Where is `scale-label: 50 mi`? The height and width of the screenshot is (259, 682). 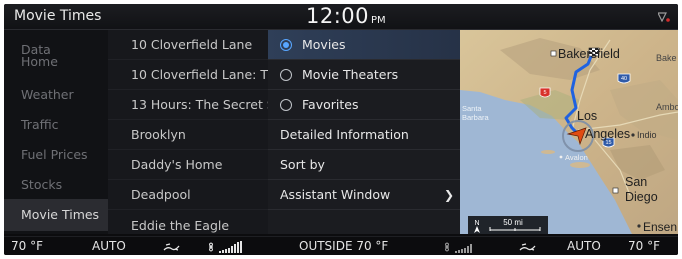 scale-label: 50 mi is located at coordinates (513, 222).